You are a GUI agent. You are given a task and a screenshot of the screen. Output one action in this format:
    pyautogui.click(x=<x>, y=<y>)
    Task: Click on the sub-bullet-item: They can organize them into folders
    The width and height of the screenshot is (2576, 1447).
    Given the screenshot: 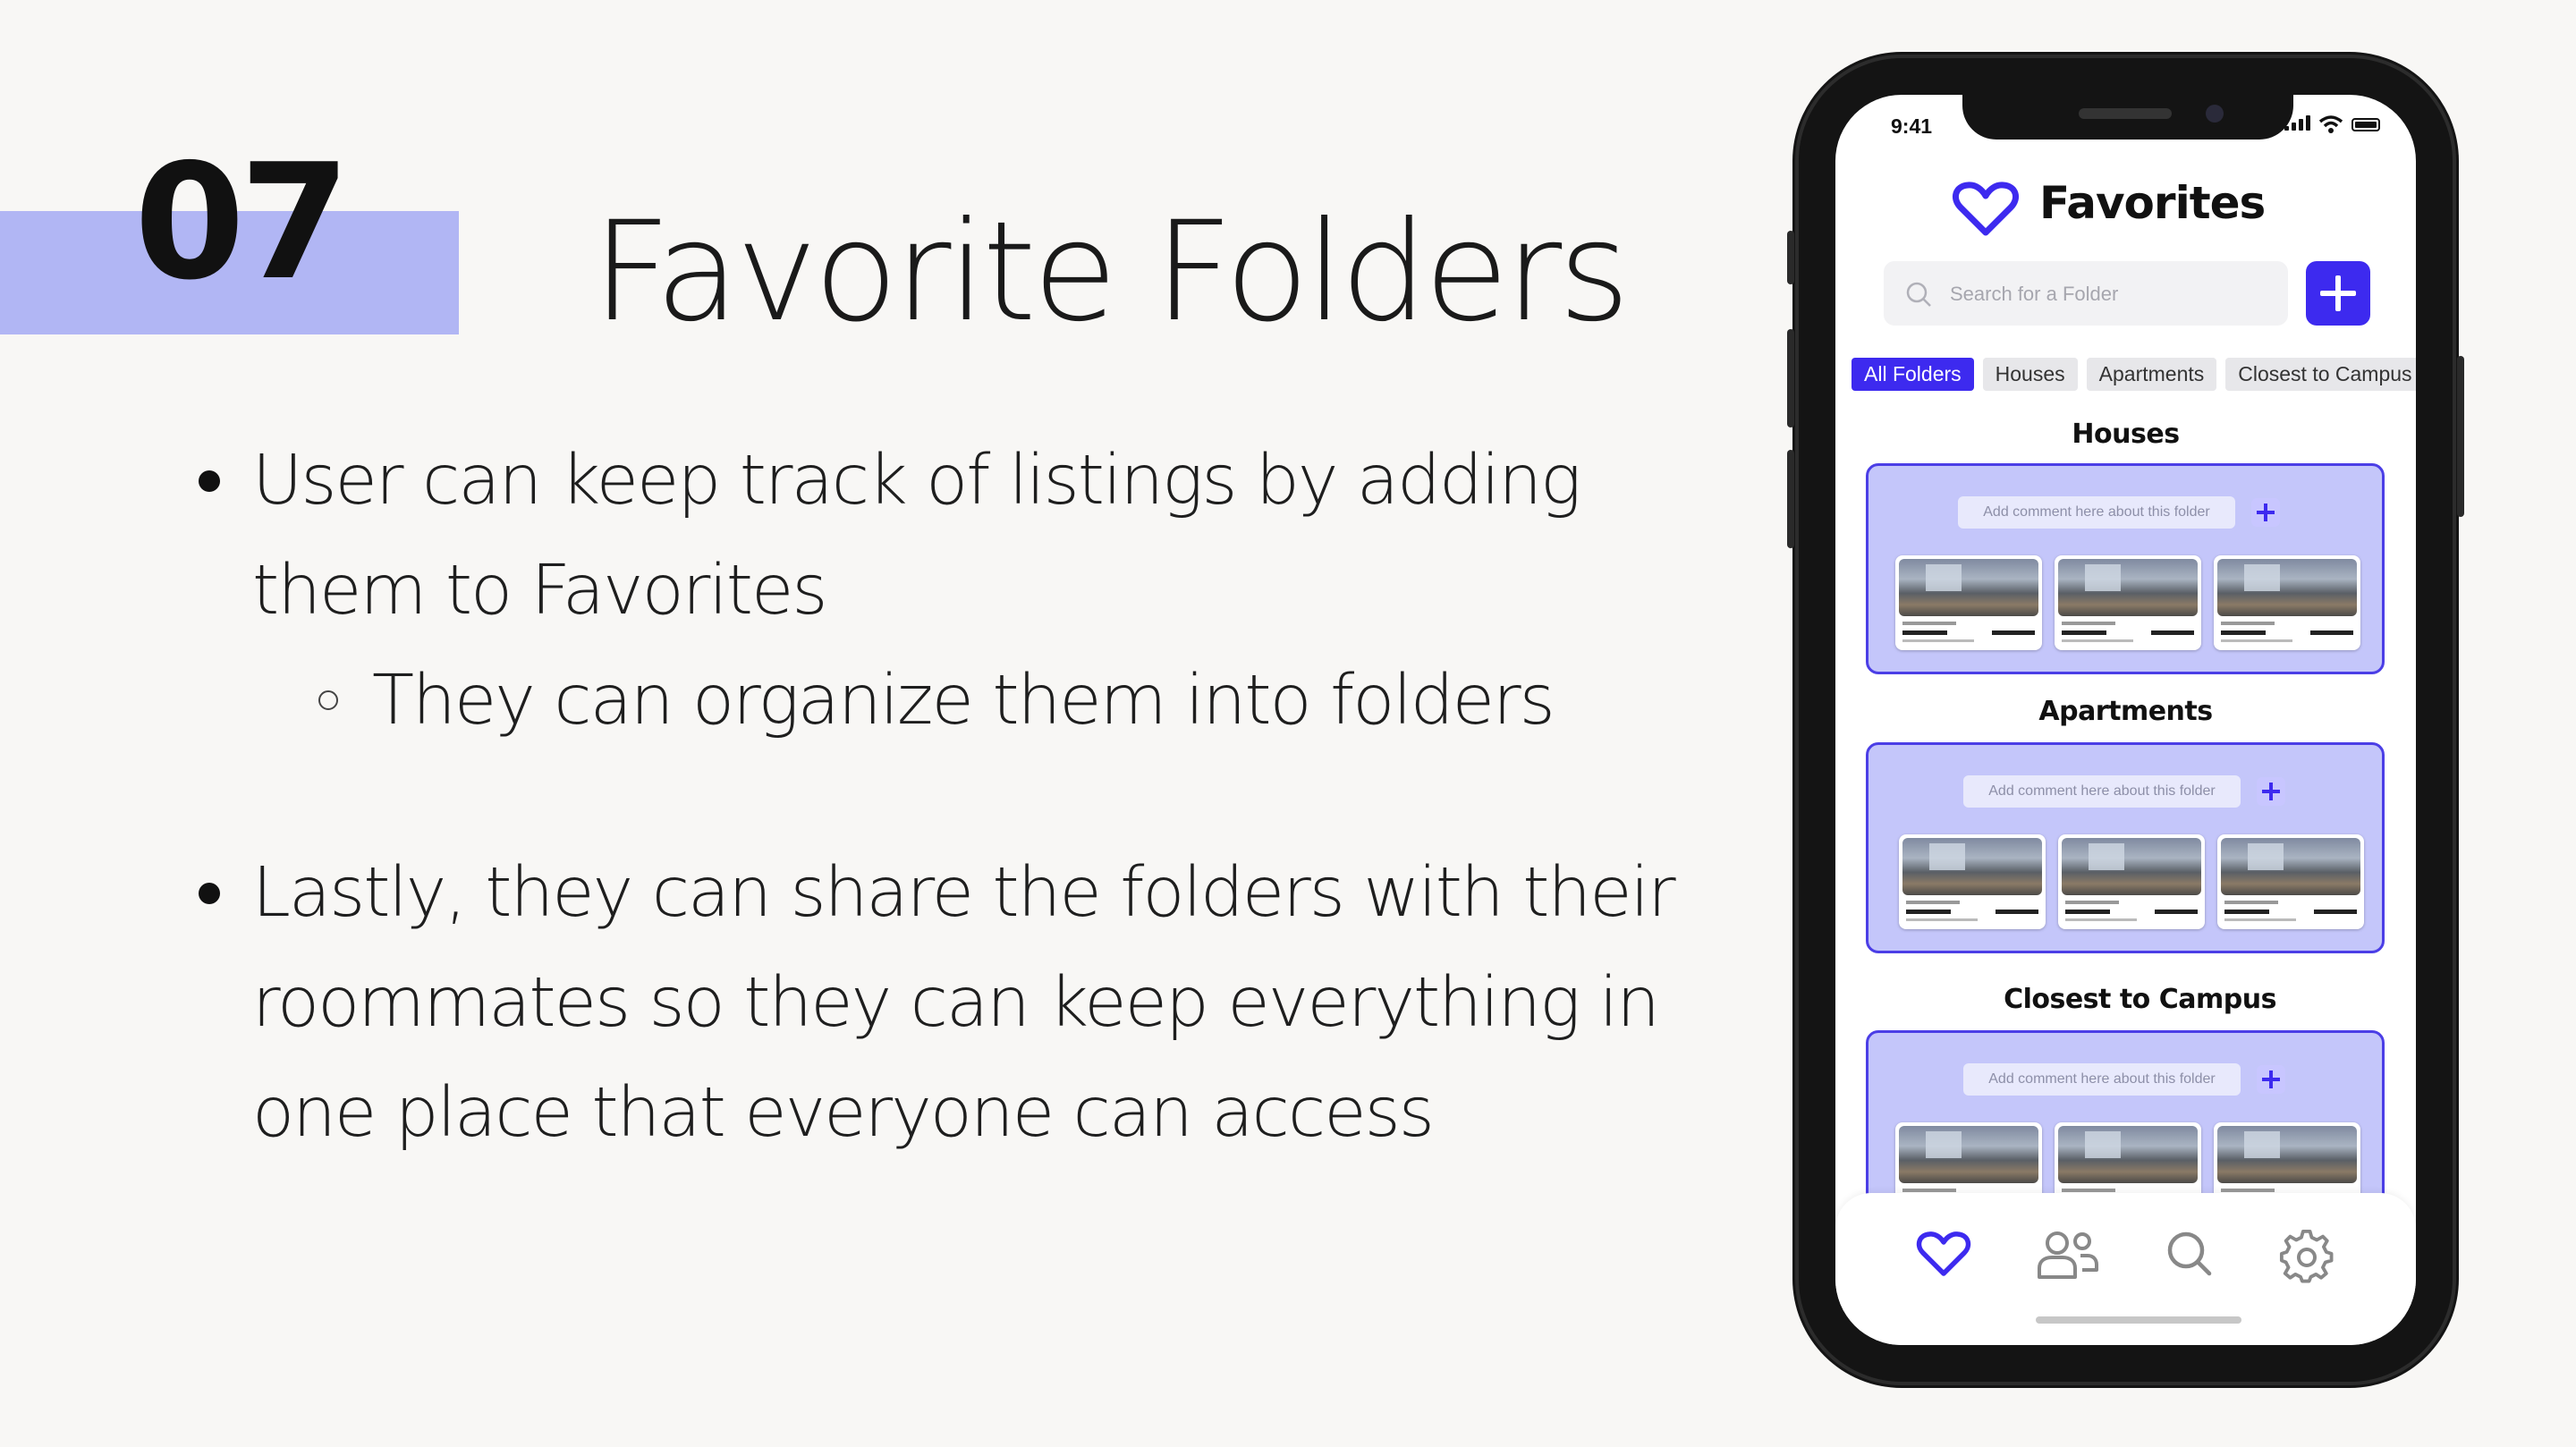 What is the action you would take?
    pyautogui.click(x=941, y=701)
    